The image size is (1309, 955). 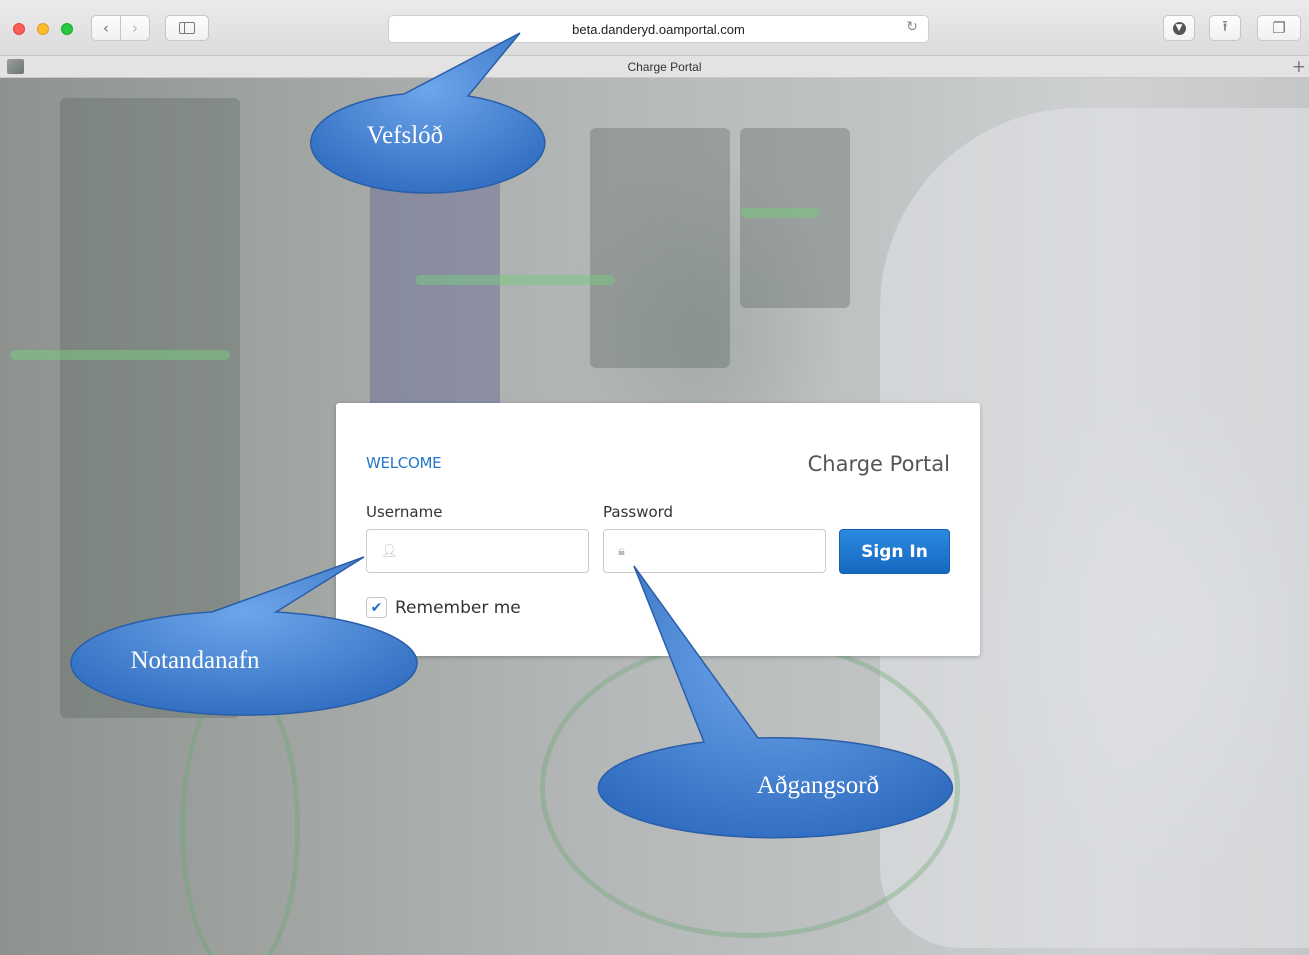 I want to click on forward-button: ›, so click(x=135, y=28).